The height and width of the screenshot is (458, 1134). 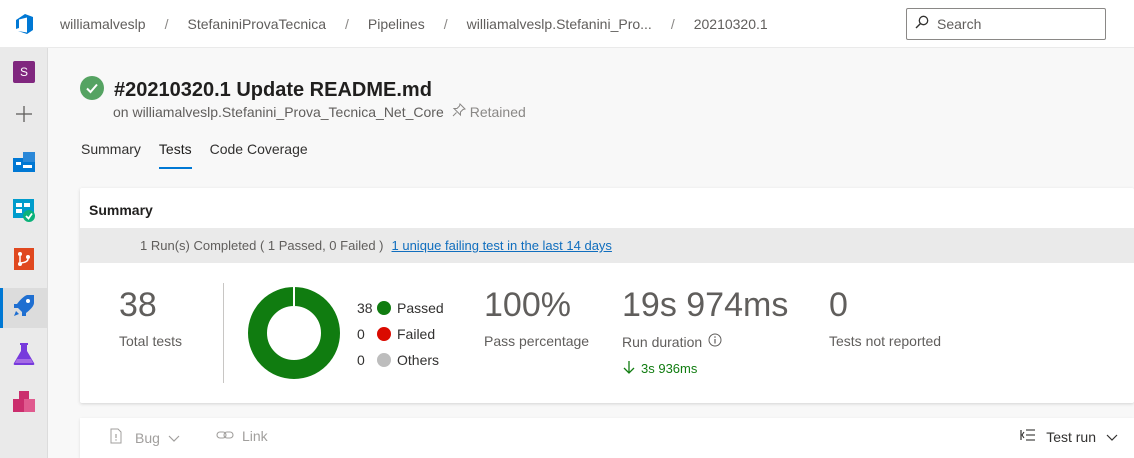 I want to click on overview-icon, so click(x=24, y=164).